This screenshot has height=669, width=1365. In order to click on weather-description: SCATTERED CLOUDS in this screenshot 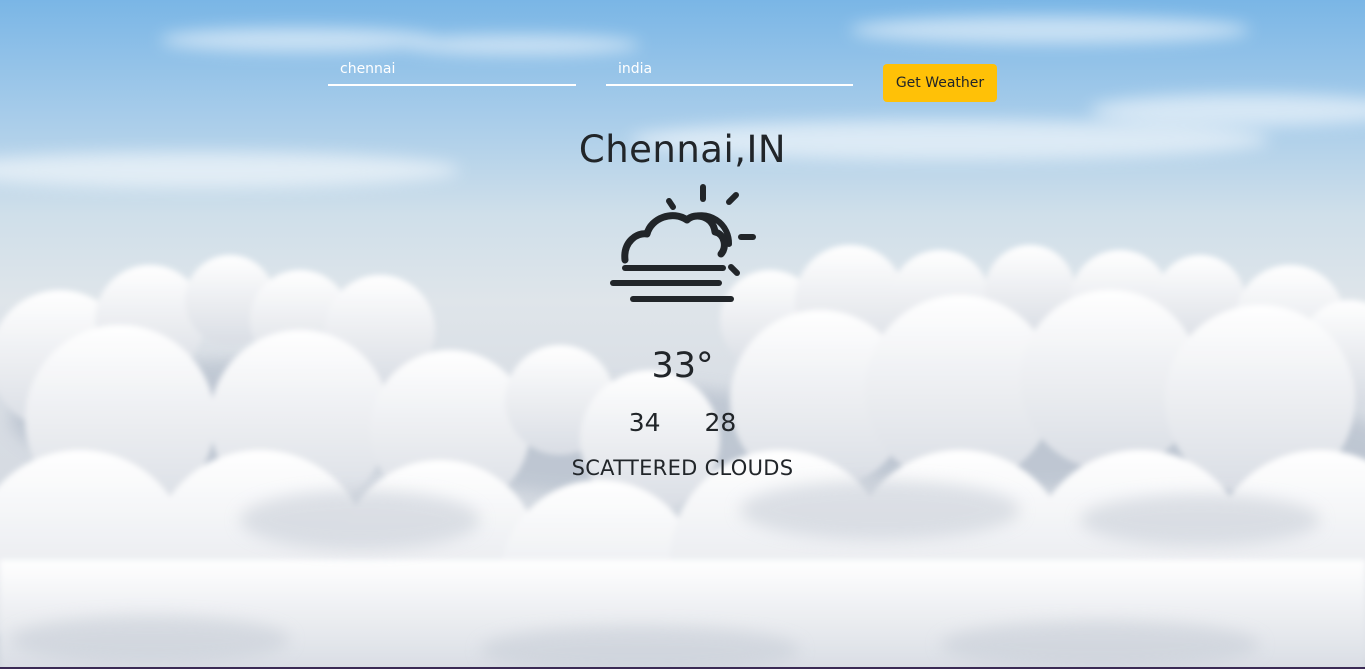, I will do `click(682, 468)`.